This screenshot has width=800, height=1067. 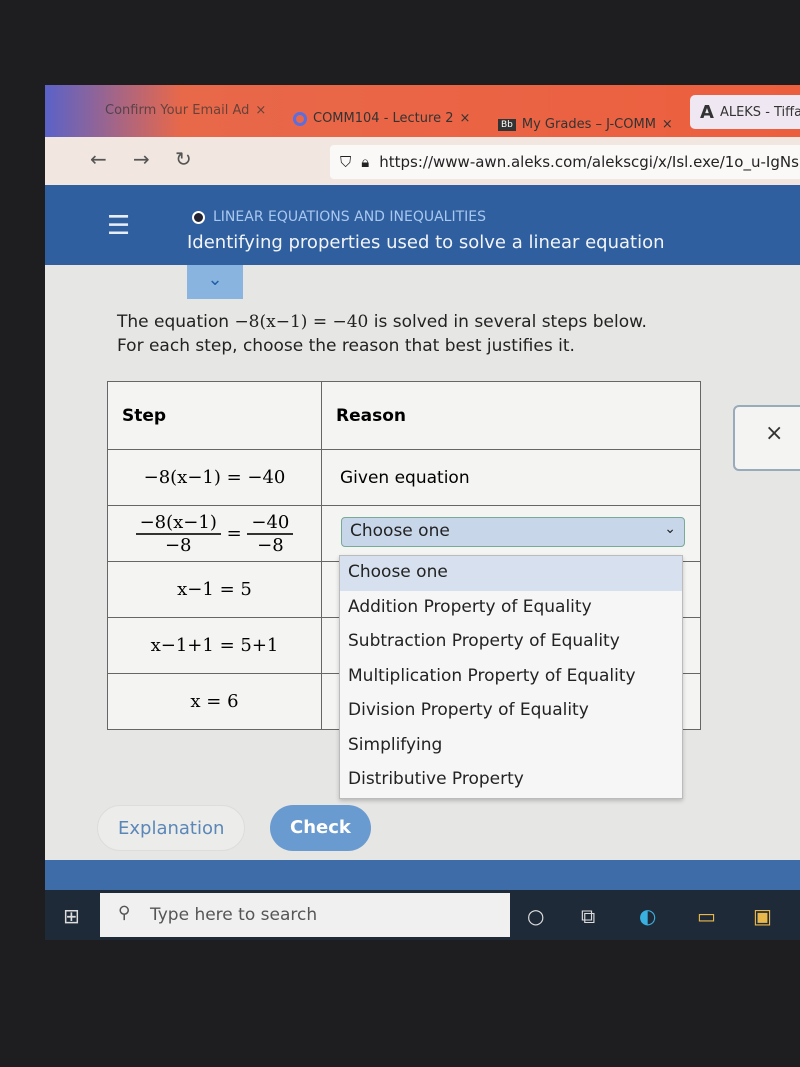 I want to click on tab-label: COMM104 - Lecture 2, so click(x=383, y=118).